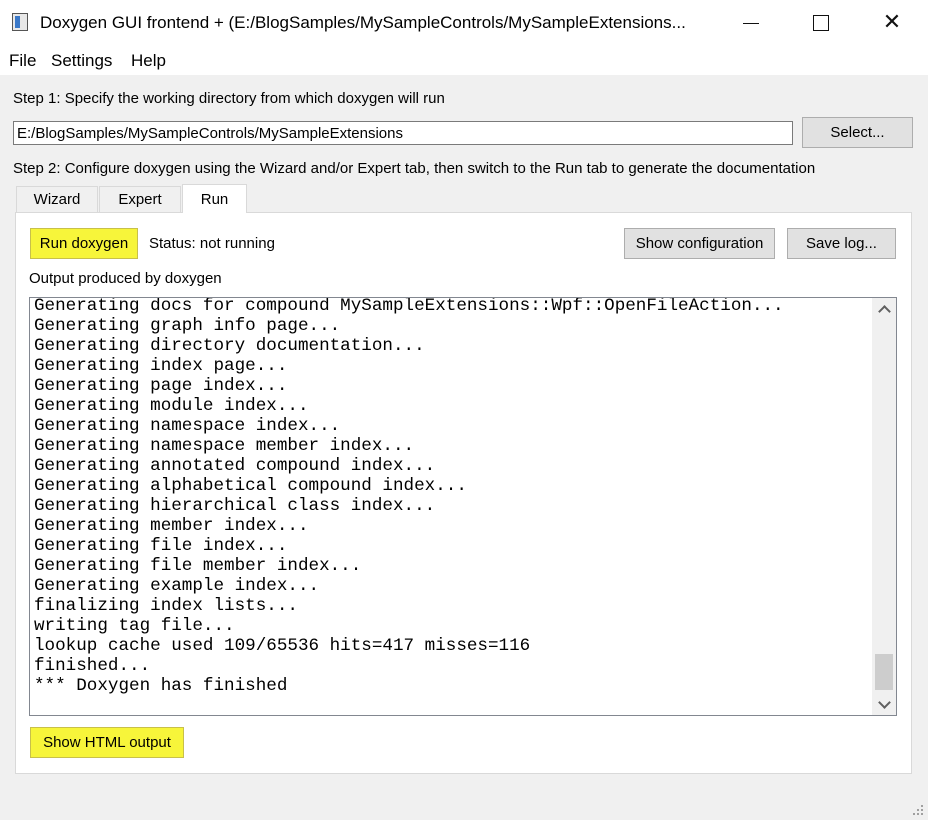 The image size is (928, 820). I want to click on run-doxygen-button: Run doxygen, so click(84, 243).